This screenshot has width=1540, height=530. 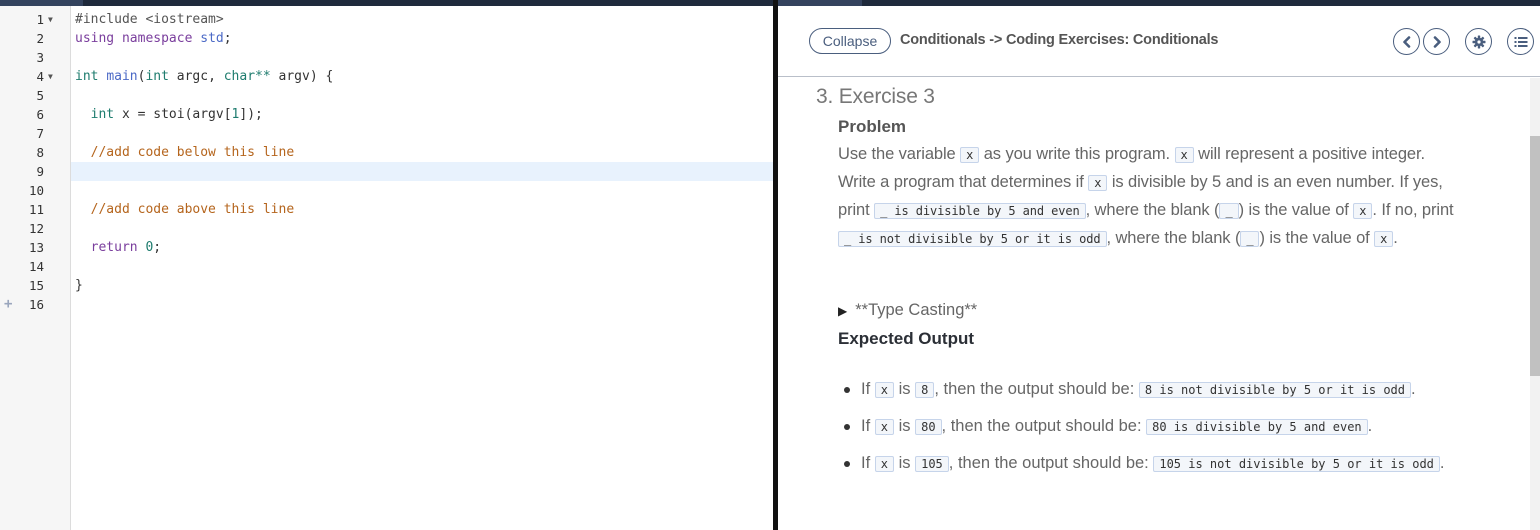 What do you see at coordinates (905, 389) in the screenshot?
I see `text: is` at bounding box center [905, 389].